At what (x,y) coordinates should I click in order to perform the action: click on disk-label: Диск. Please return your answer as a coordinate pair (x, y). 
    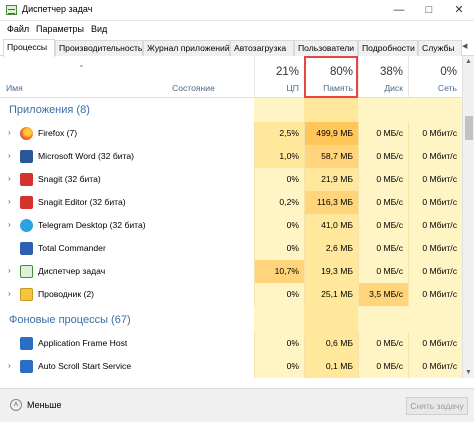
    Looking at the image, I should click on (393, 88).